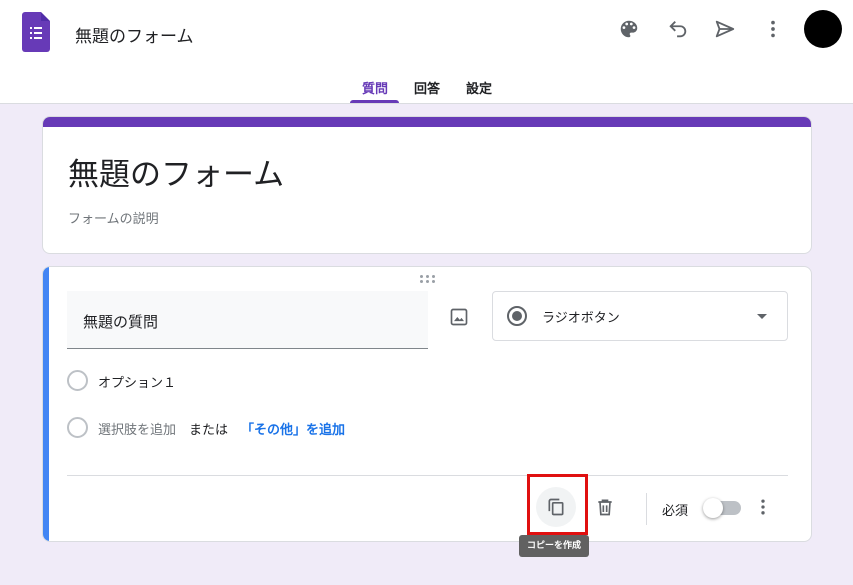 Image resolution: width=853 pixels, height=585 pixels. Describe the element at coordinates (293, 428) in the screenshot. I see `add-other-link: 「その他」を追加` at that location.